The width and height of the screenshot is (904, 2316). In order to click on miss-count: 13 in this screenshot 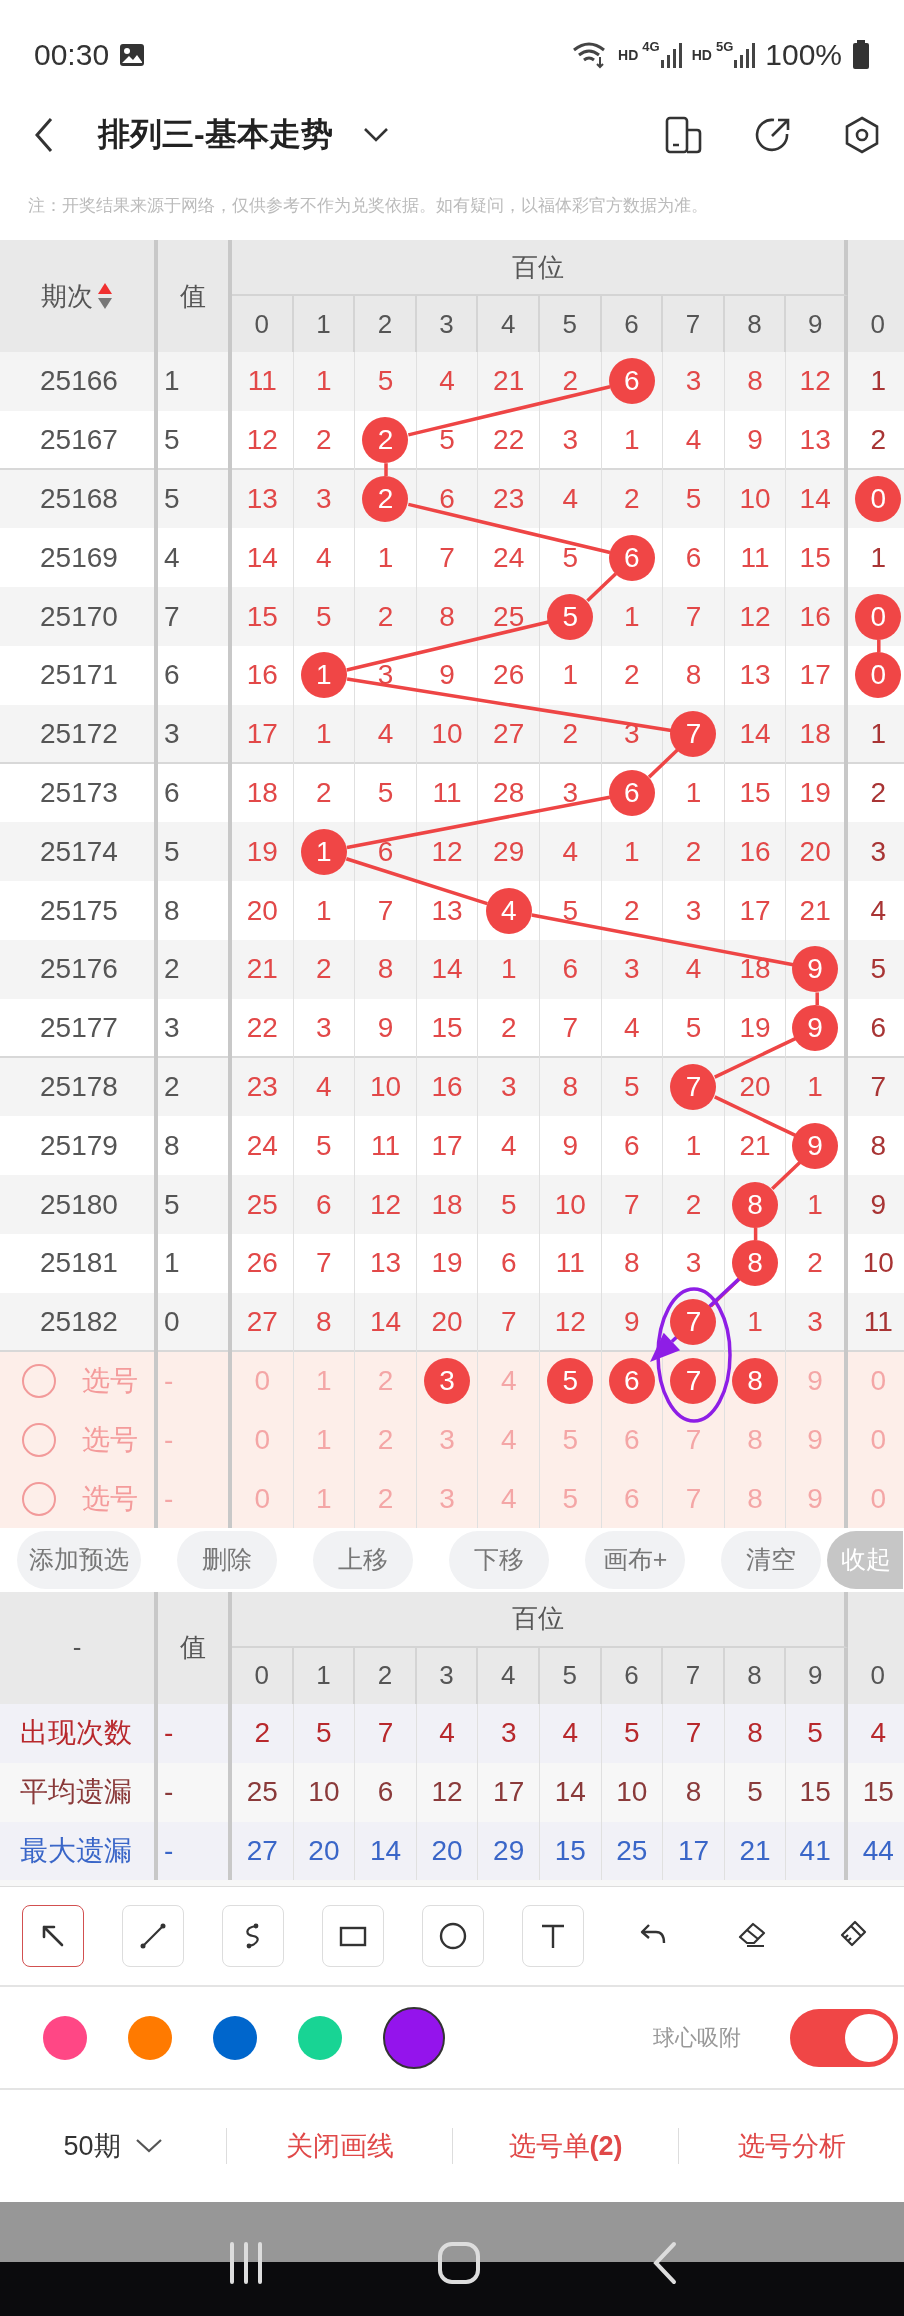, I will do `click(755, 675)`.